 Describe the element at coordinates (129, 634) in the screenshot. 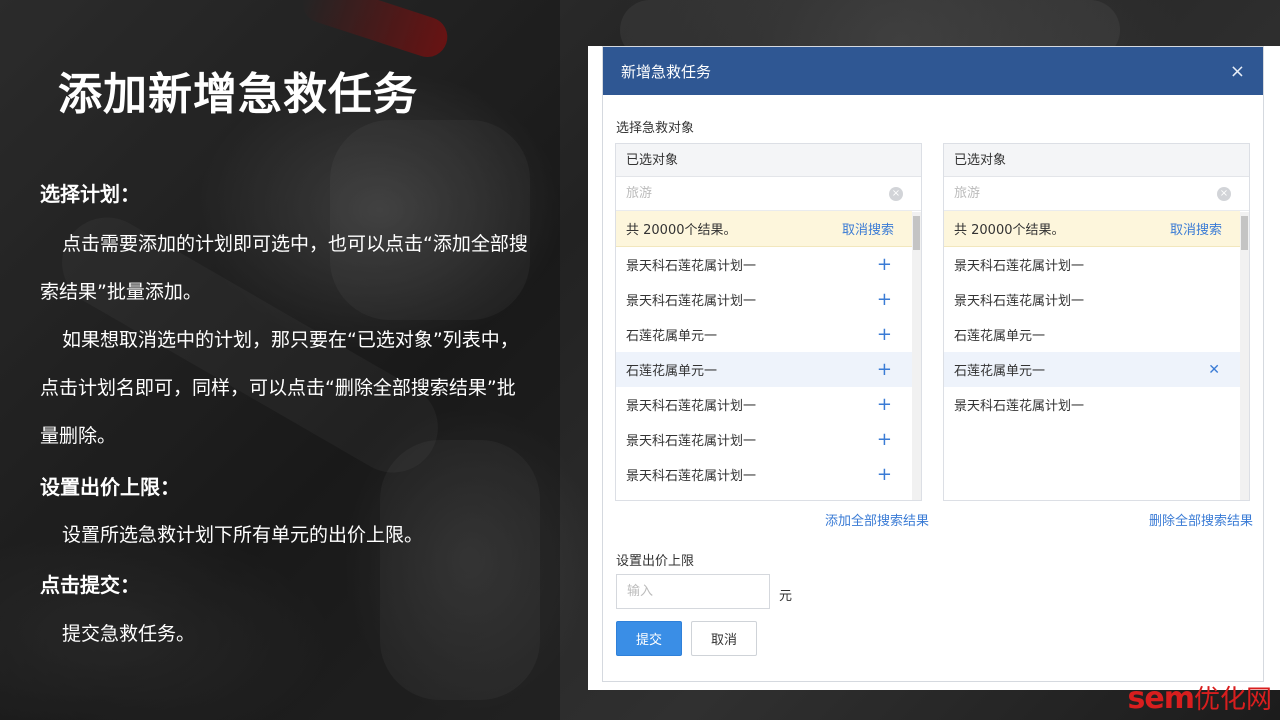

I see `section-paragraph: 提交急救任务。` at that location.